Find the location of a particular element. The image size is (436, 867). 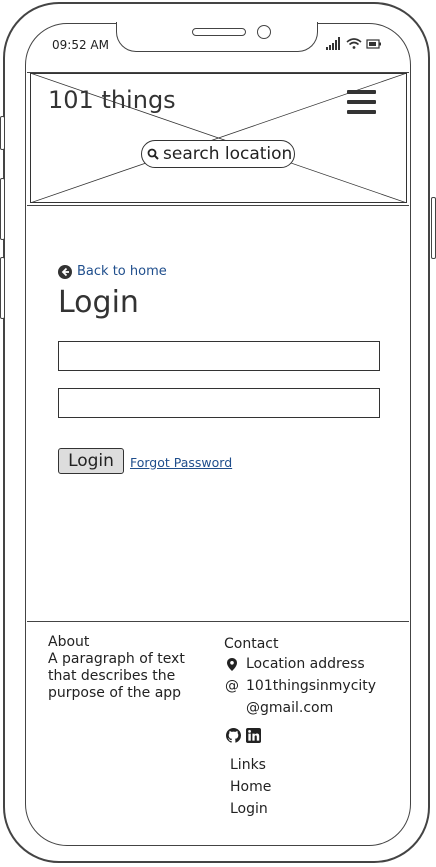

side-button-mute is located at coordinates (2, 133).